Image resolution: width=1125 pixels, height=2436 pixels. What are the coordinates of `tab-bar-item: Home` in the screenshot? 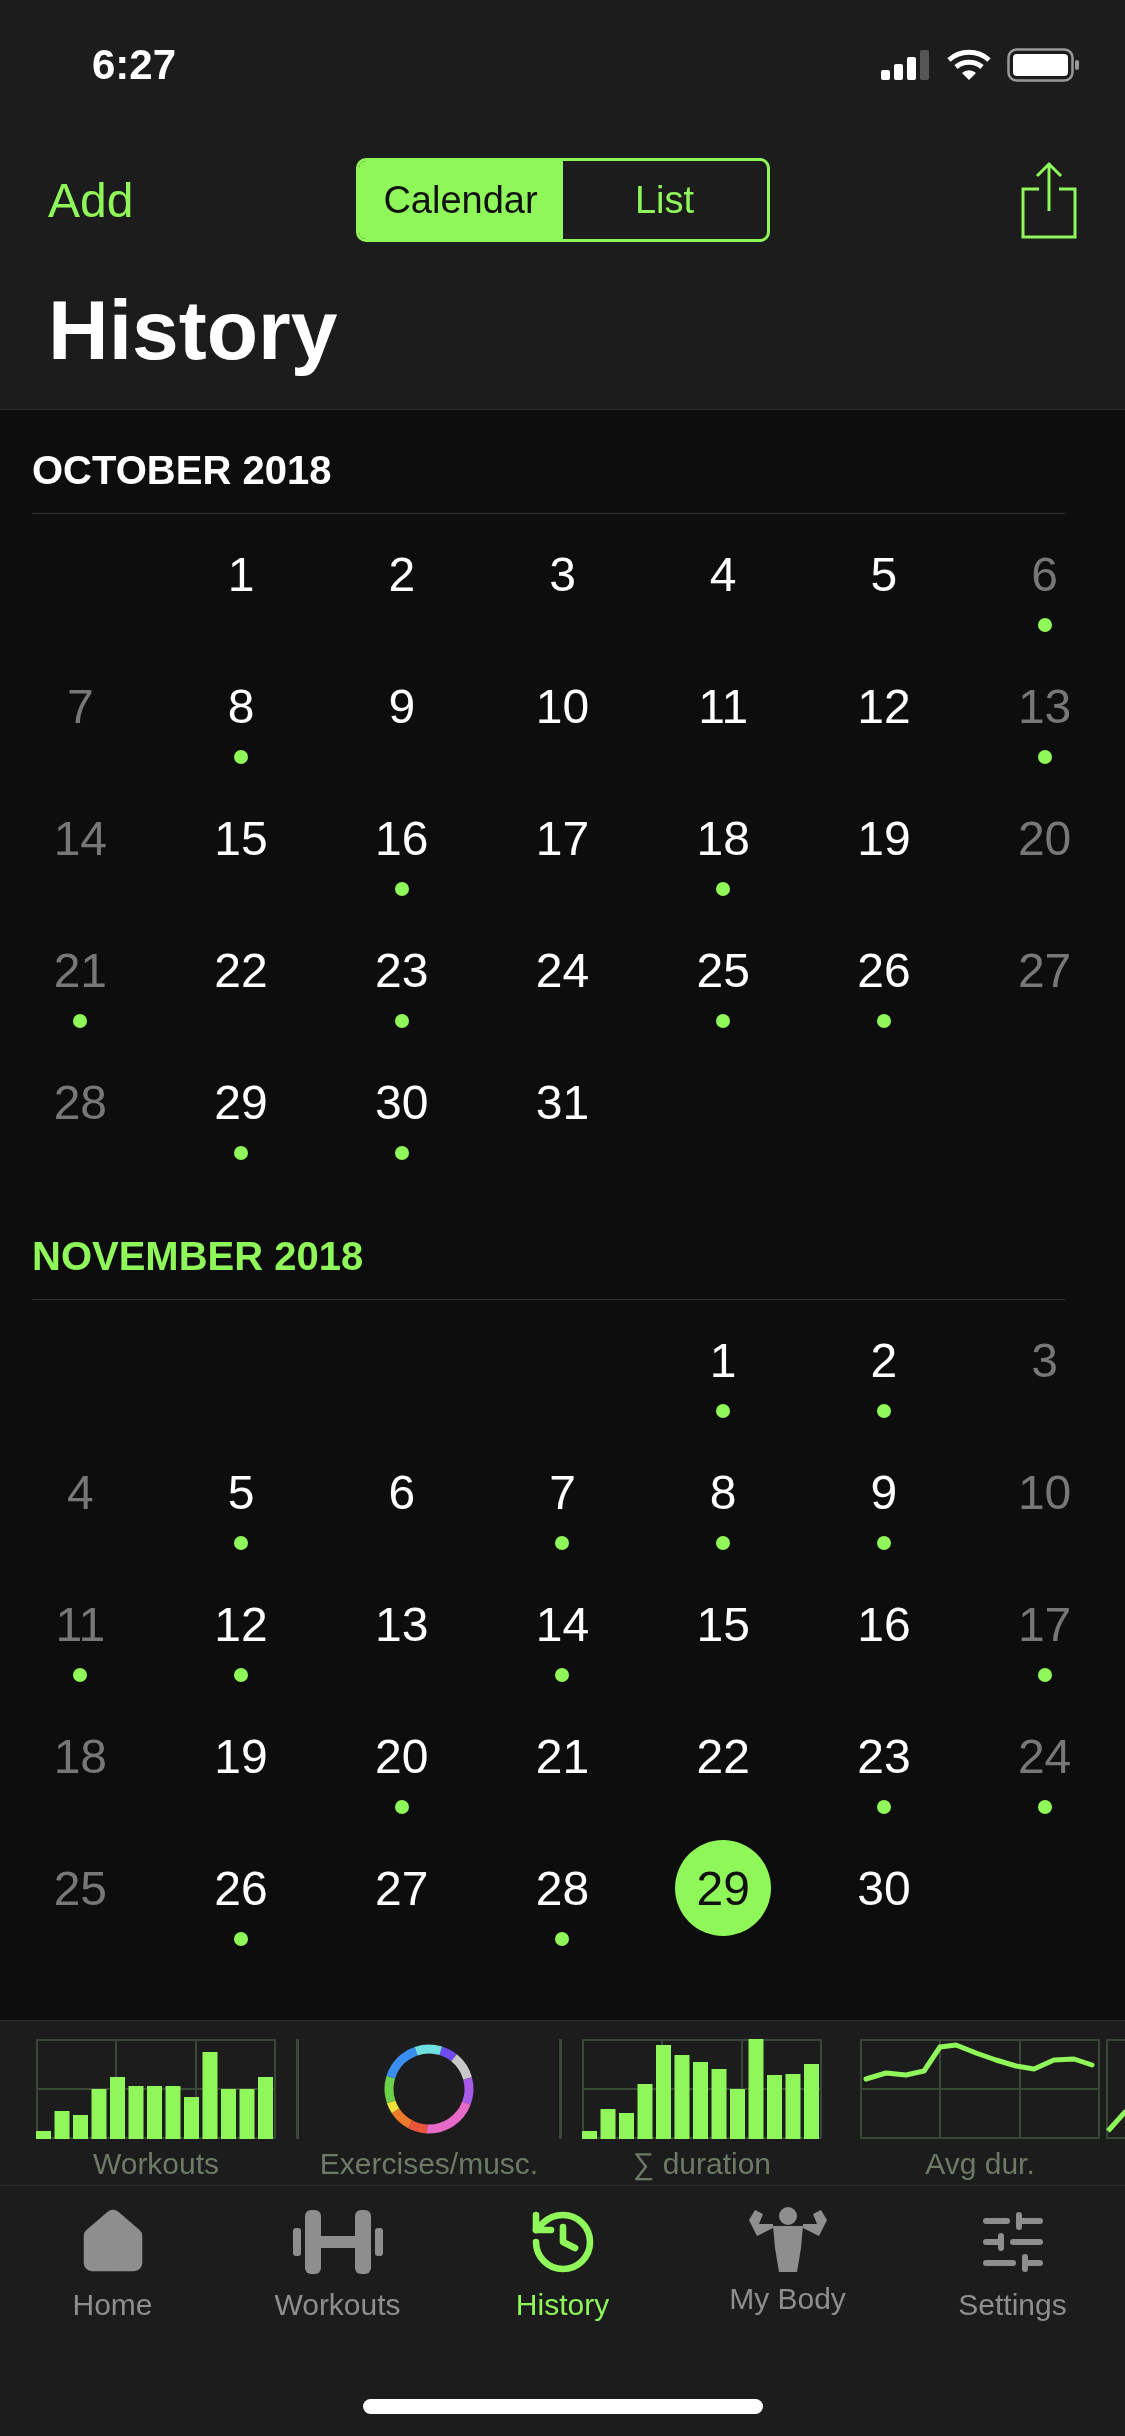 It's located at (112, 2264).